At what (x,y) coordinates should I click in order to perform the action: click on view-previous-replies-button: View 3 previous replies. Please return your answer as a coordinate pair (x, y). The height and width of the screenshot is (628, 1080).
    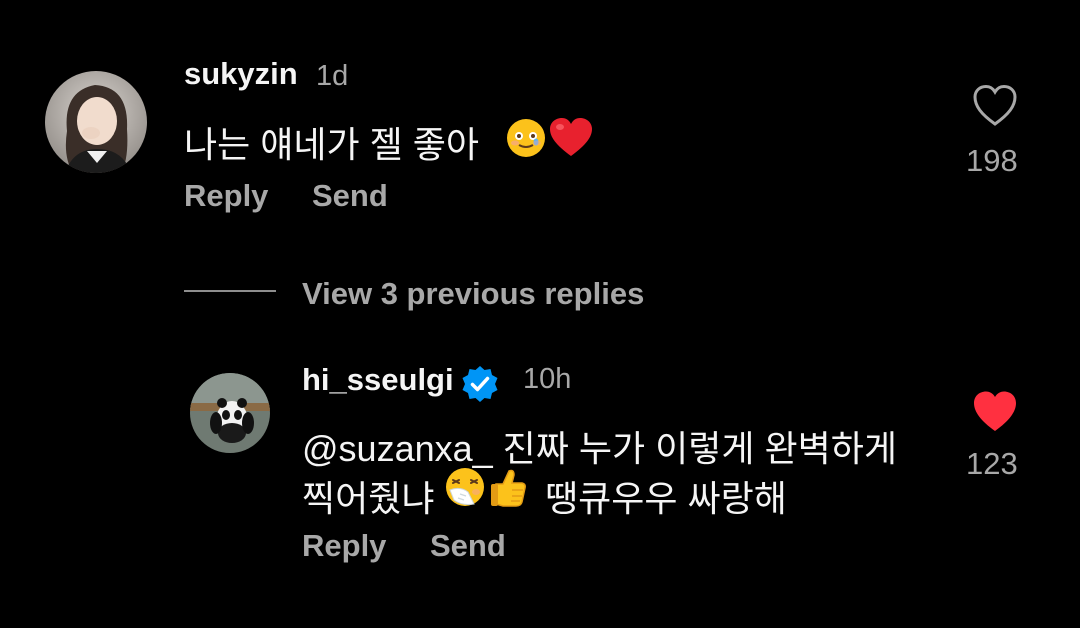
    Looking at the image, I should click on (473, 294).